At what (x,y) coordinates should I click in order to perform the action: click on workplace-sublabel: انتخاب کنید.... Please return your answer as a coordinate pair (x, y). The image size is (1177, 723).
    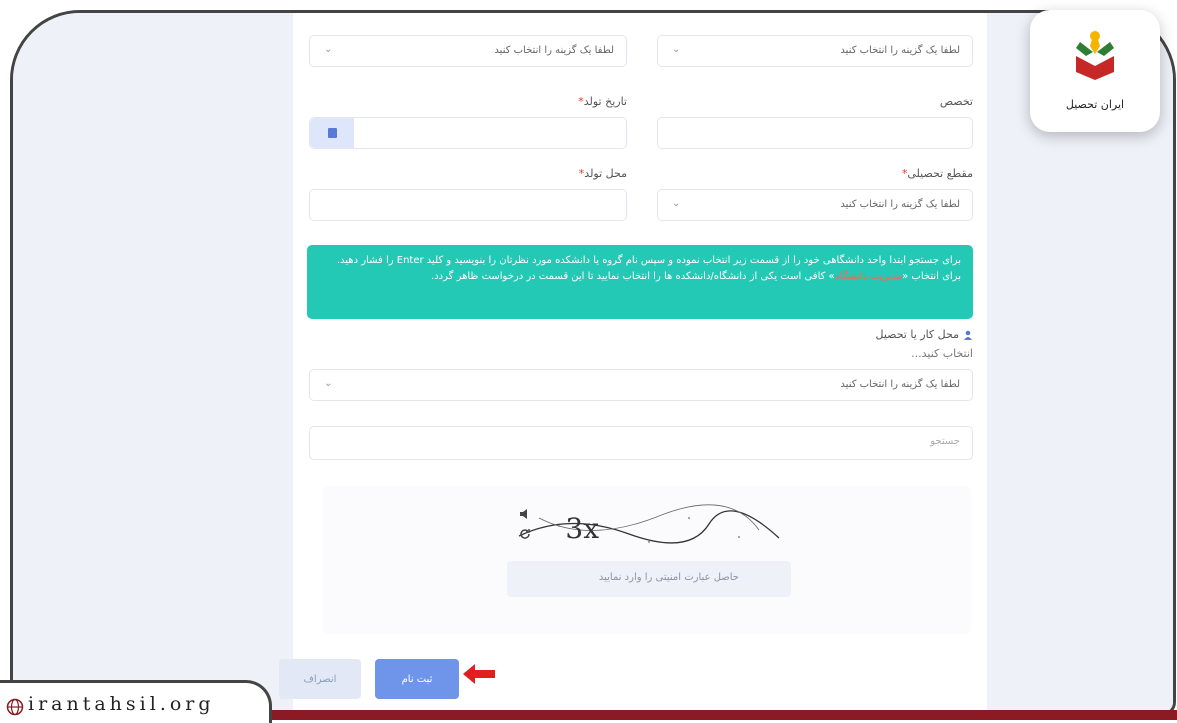
    Looking at the image, I should click on (942, 353).